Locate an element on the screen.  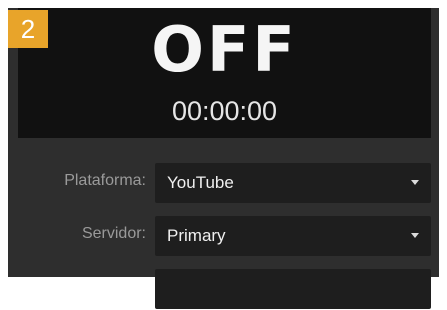
server-select: Primary is located at coordinates (293, 236).